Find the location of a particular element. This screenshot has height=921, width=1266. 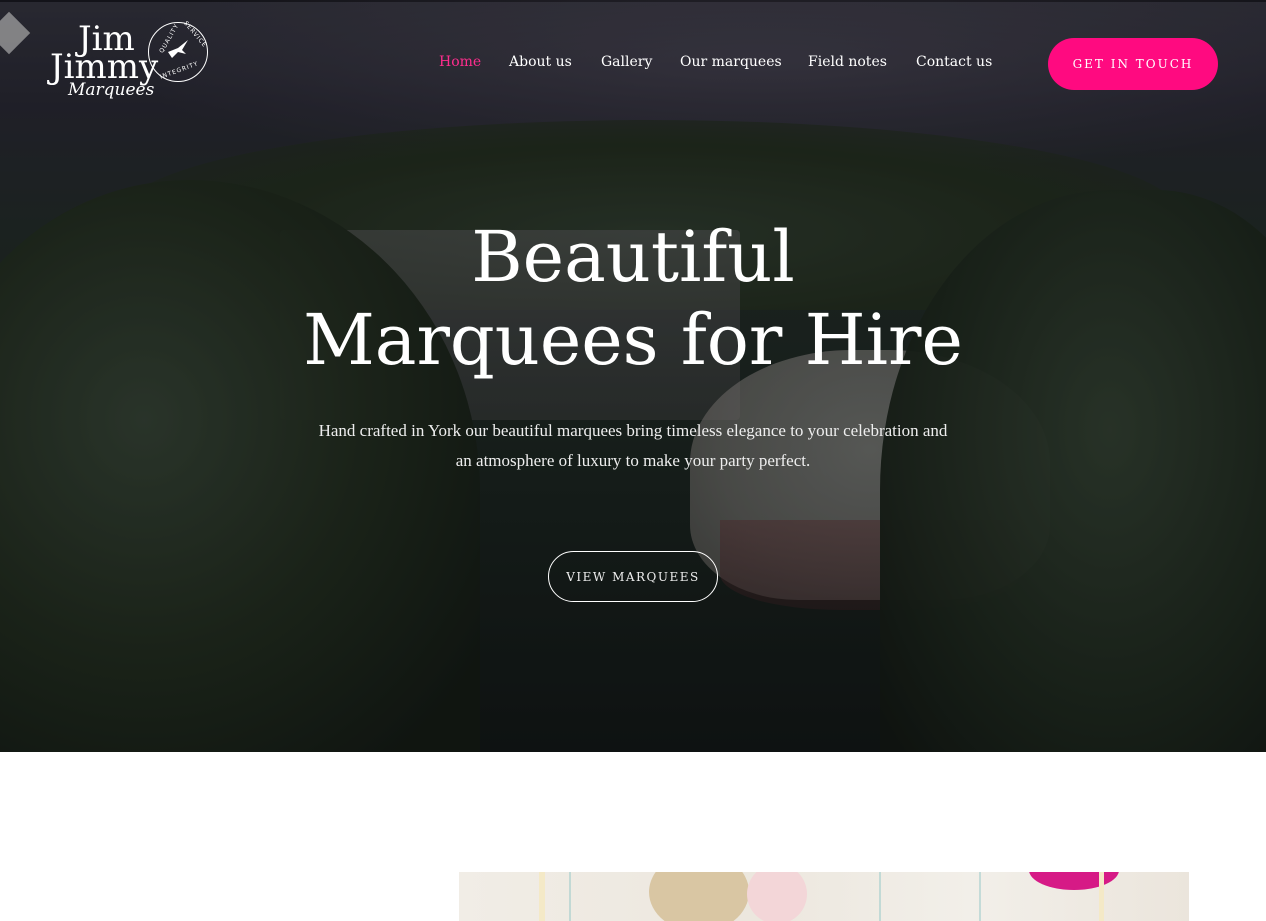

hummingbird-icon is located at coordinates (178, 49).